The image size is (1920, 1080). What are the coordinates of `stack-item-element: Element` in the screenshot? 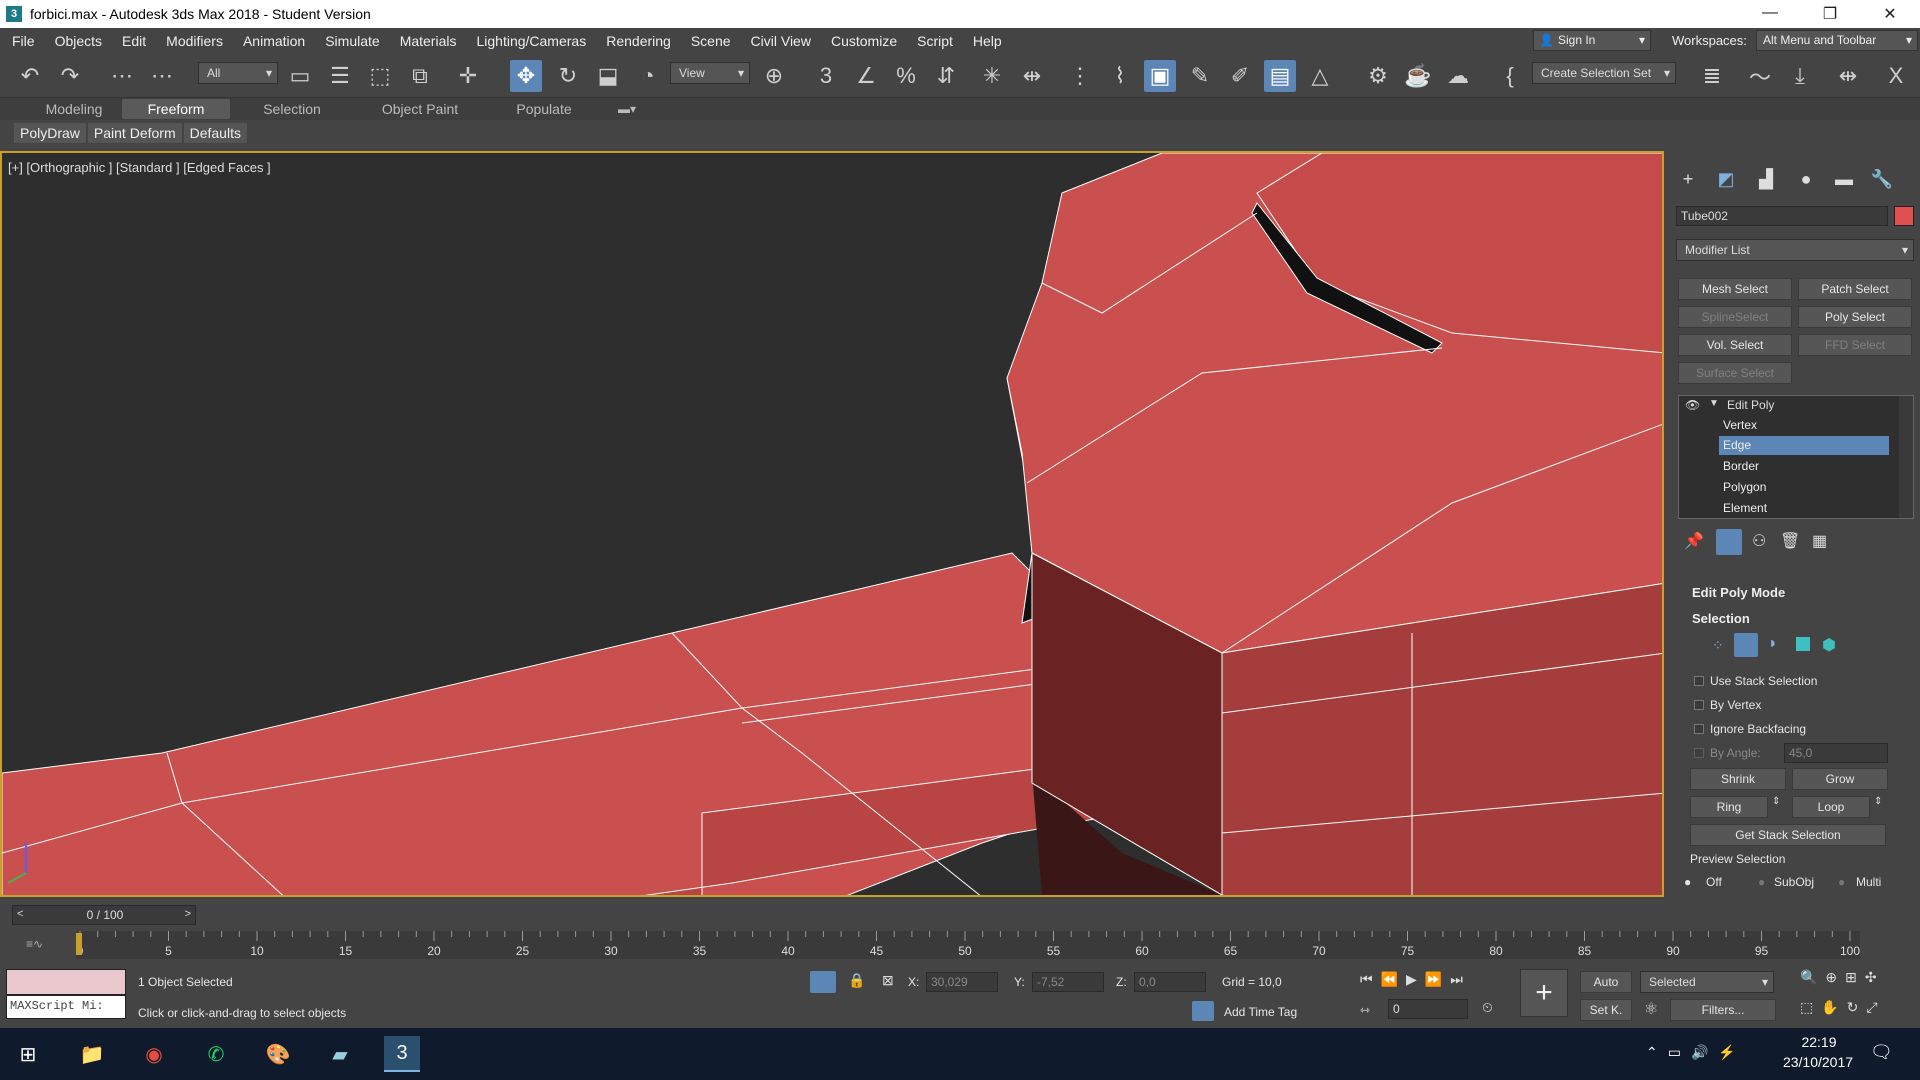 It's located at (1745, 508).